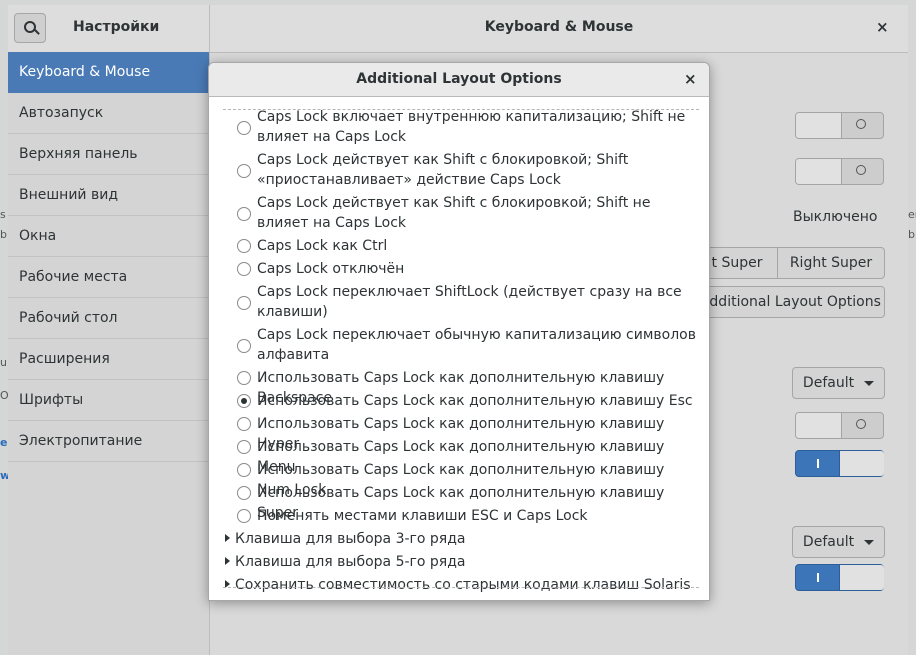 The height and width of the screenshot is (655, 916). I want to click on window-title: Keyboard & Mouse, so click(559, 27).